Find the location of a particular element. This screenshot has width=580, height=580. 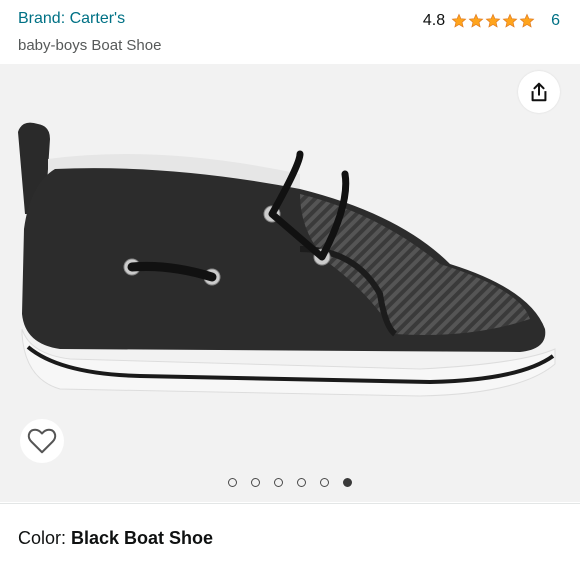

heart-icon is located at coordinates (42, 441).